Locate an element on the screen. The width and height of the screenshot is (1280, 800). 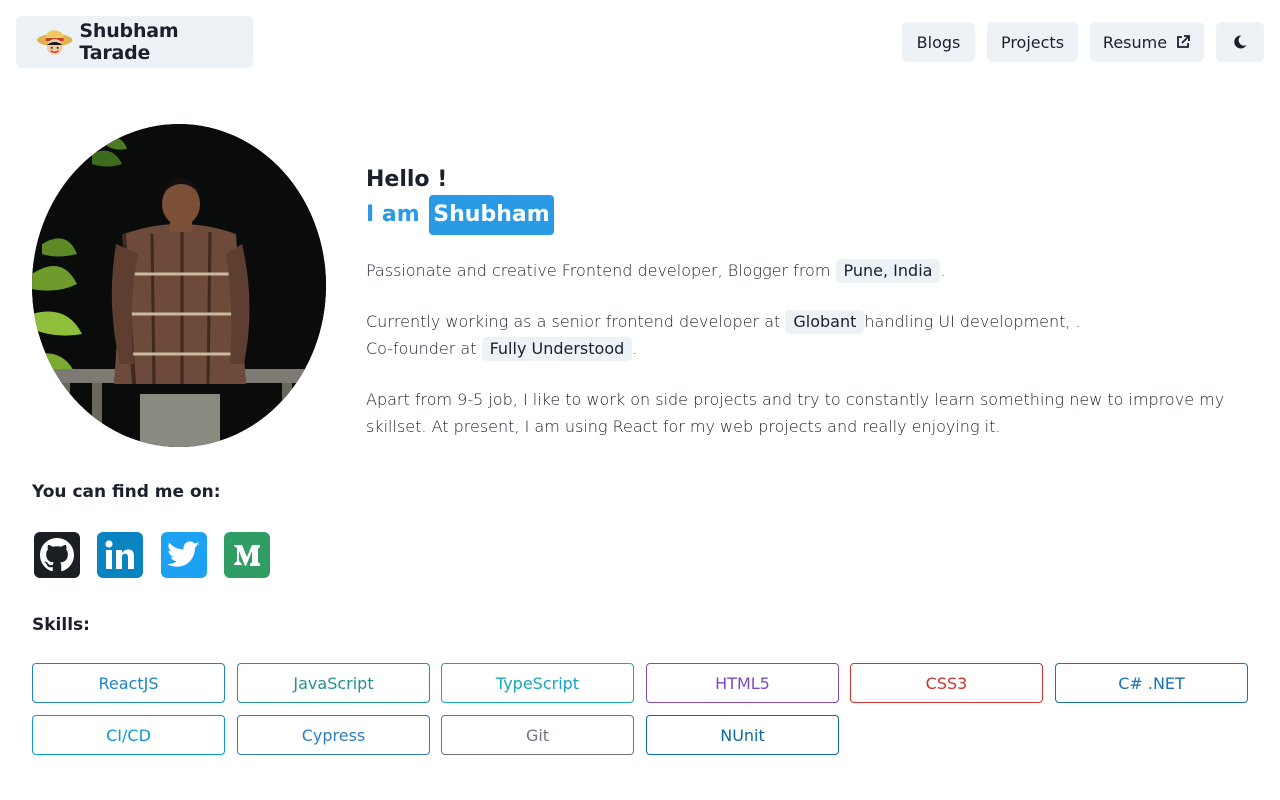
medium-link is located at coordinates (247, 555).